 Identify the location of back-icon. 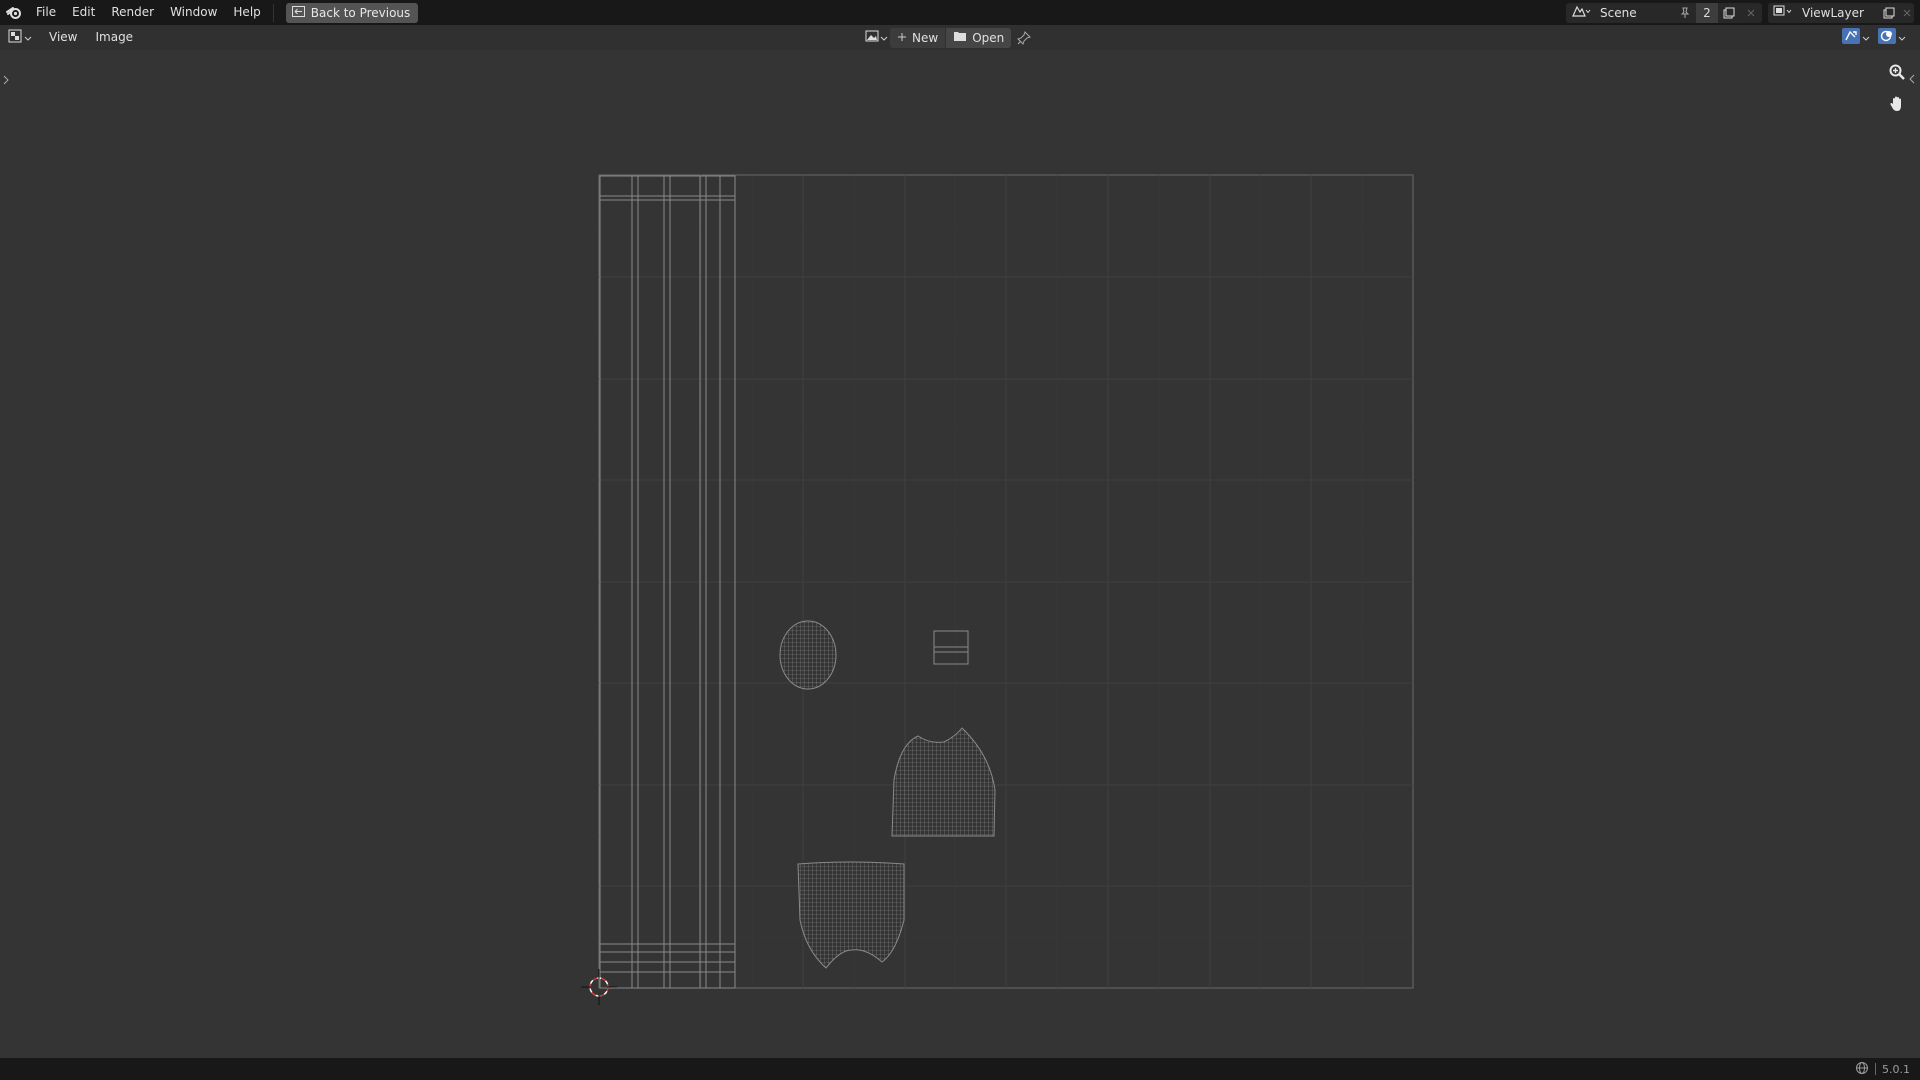
(298, 12).